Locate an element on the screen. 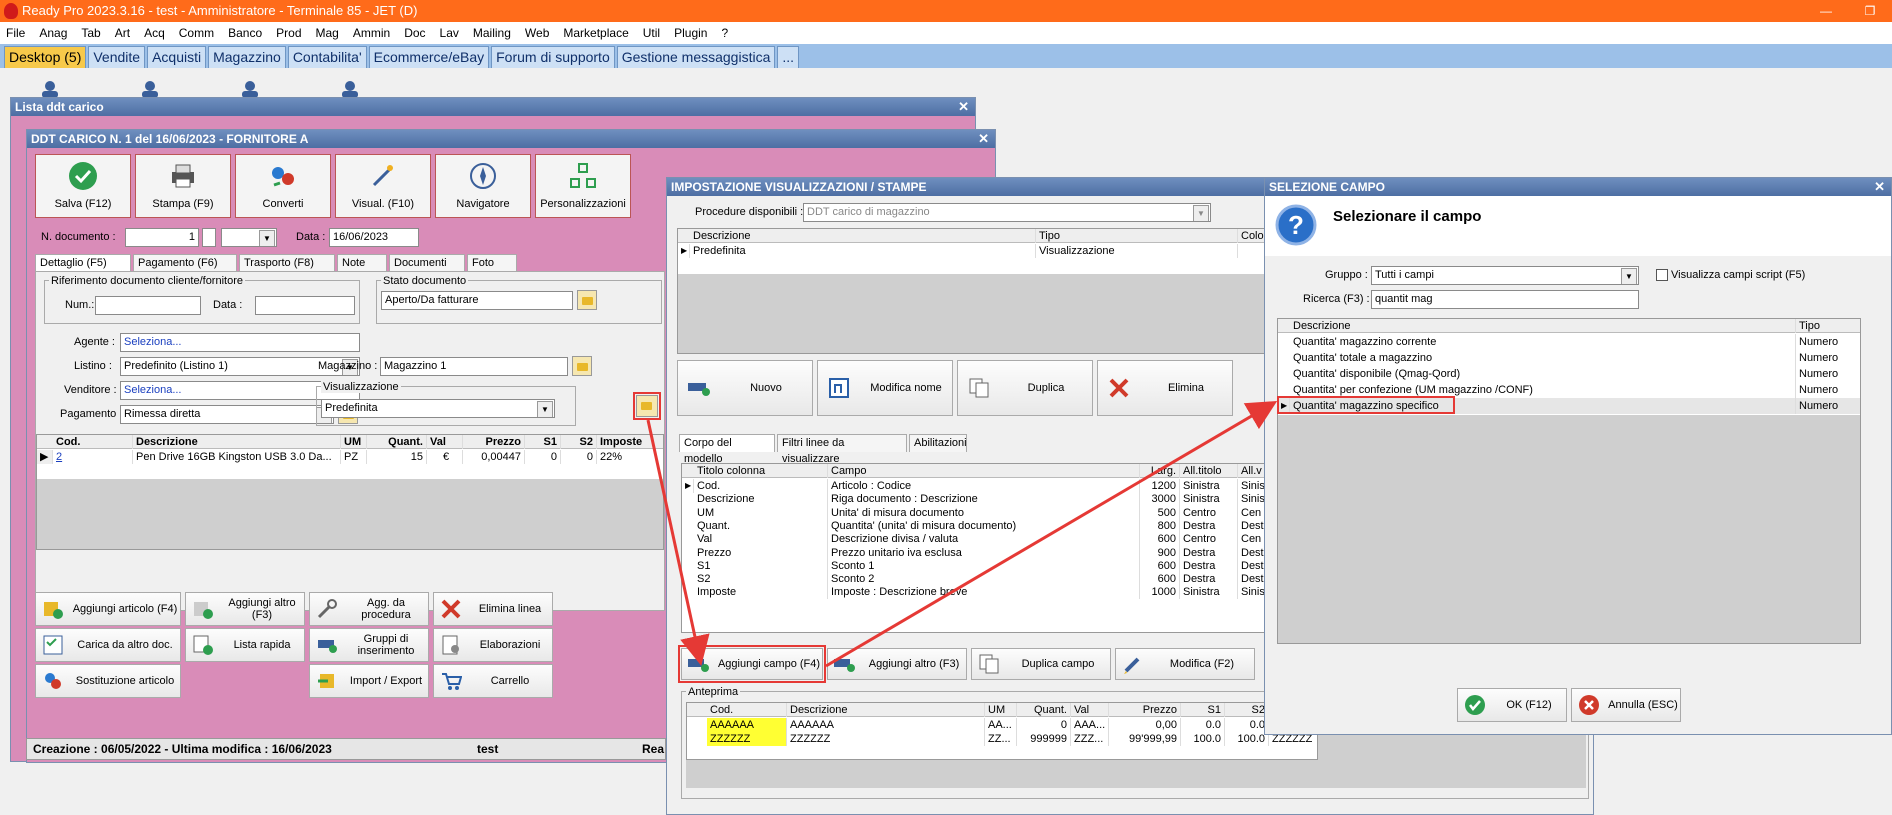 The height and width of the screenshot is (815, 1892). annotation-arrows is located at coordinates (962, 534).